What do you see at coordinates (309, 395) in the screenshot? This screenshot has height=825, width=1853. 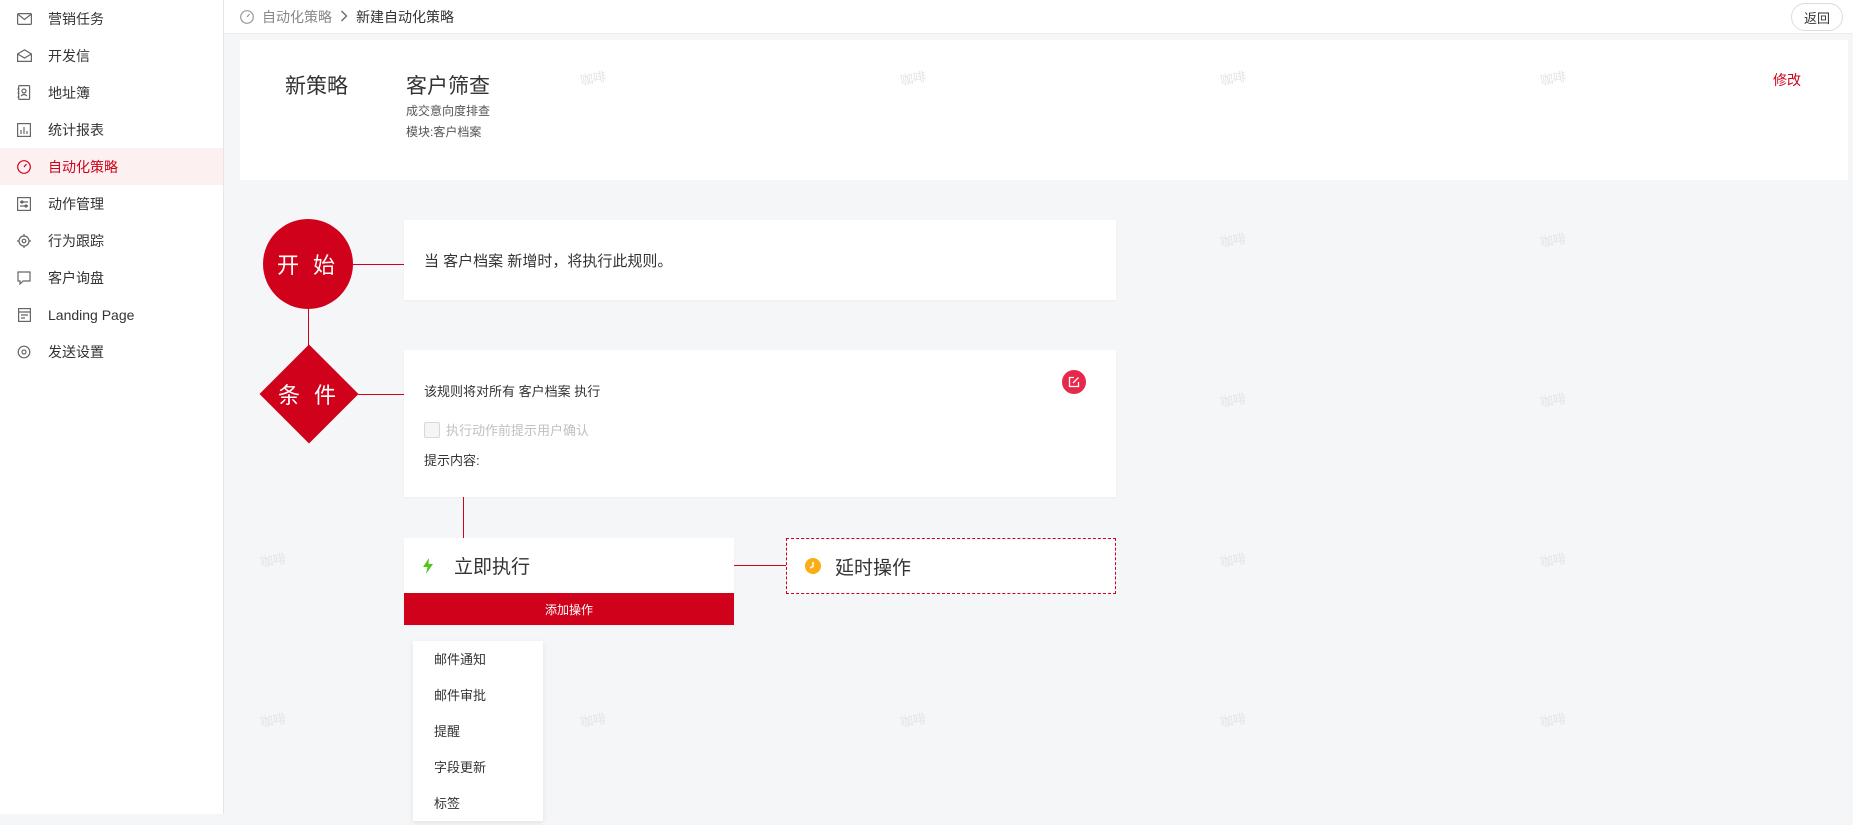 I see `condition-node-label: 条 件` at bounding box center [309, 395].